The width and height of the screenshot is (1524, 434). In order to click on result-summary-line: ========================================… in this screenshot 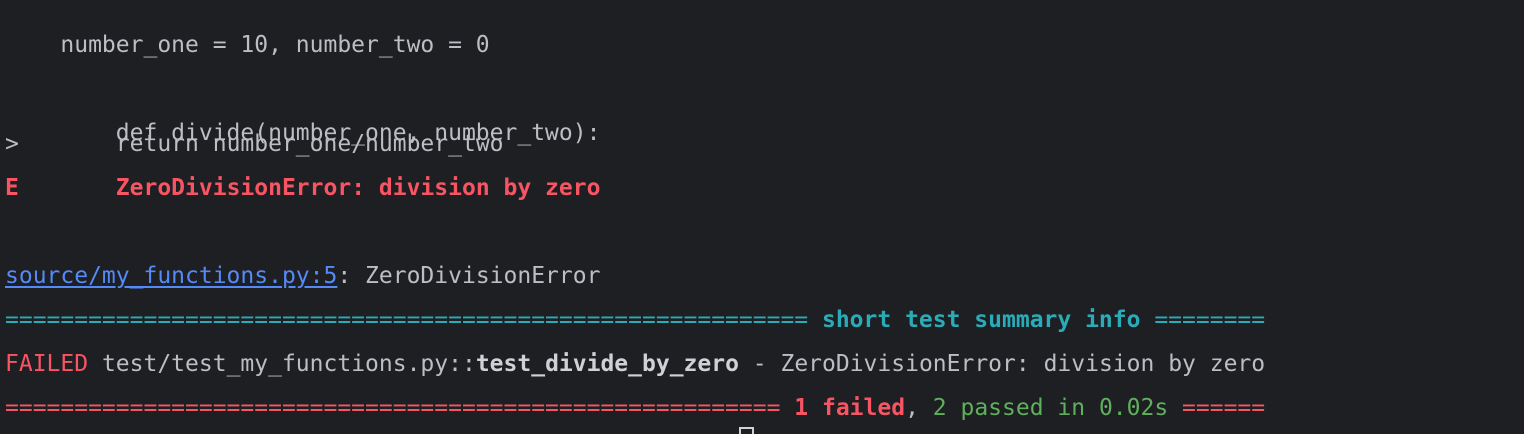, I will do `click(635, 408)`.